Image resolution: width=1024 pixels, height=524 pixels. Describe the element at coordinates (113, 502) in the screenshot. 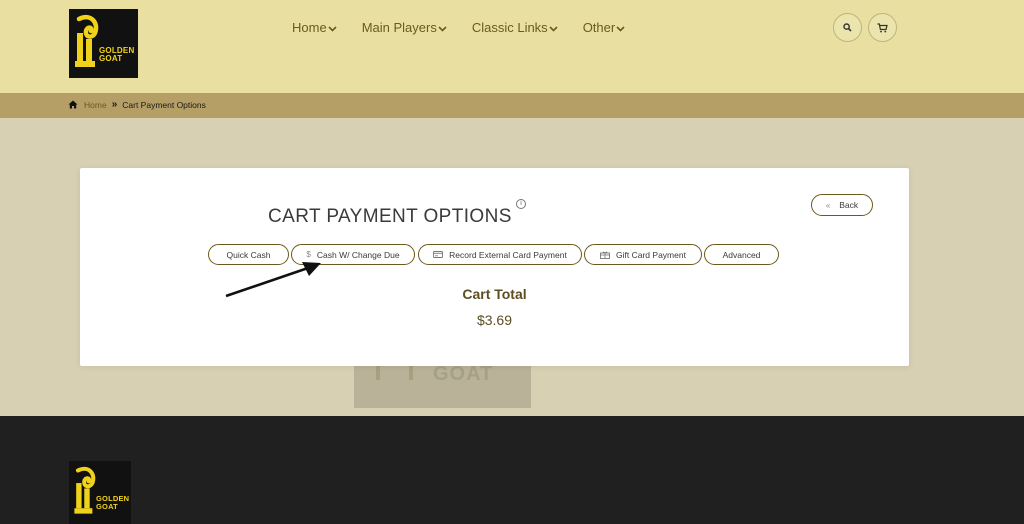

I see `footer-logo-text: GOLDEN GOAT` at that location.